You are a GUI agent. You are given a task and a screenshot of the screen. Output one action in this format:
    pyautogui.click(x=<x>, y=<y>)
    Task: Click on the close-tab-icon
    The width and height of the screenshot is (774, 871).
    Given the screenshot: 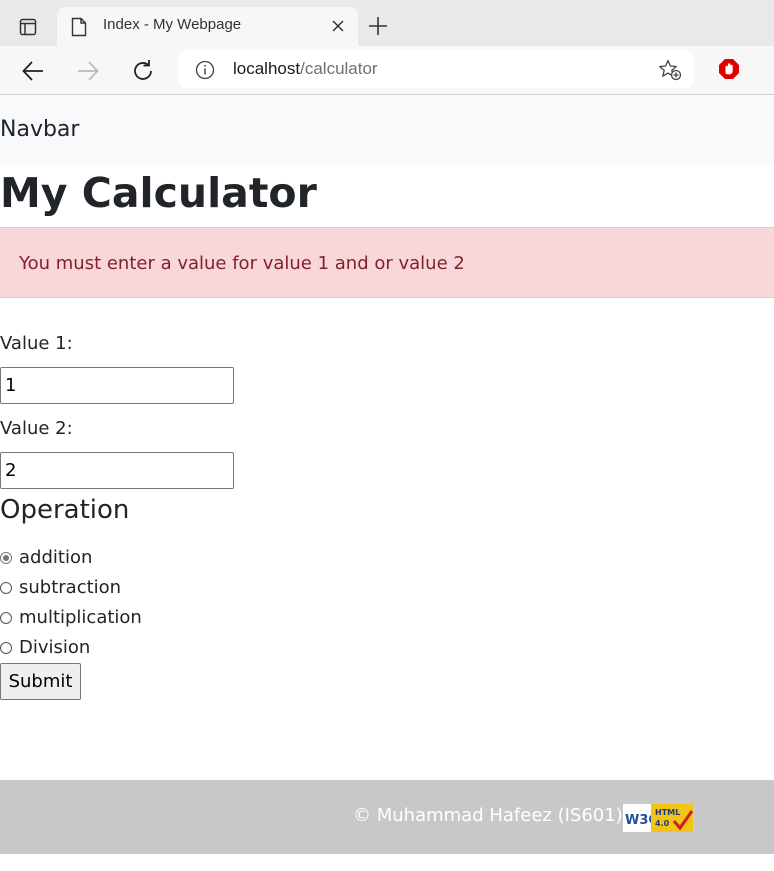 What is the action you would take?
    pyautogui.click(x=338, y=26)
    